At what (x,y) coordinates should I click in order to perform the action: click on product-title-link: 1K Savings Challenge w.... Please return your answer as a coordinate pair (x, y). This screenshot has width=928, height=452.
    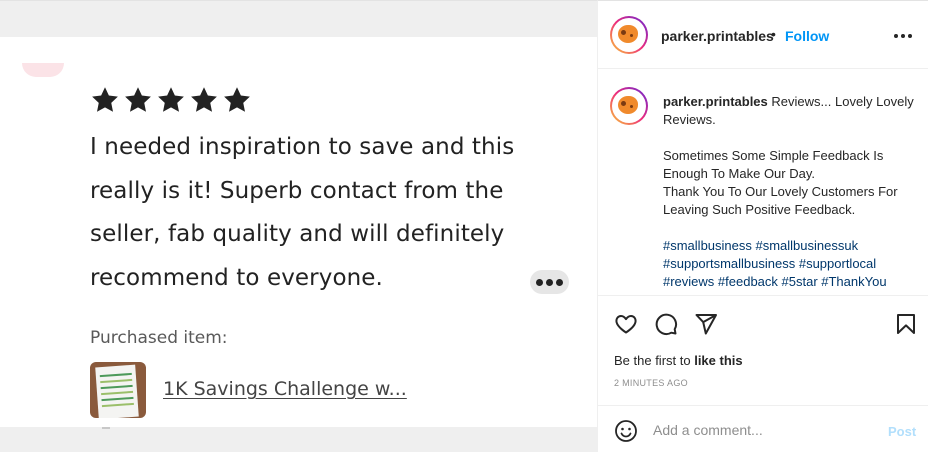
    Looking at the image, I should click on (285, 389).